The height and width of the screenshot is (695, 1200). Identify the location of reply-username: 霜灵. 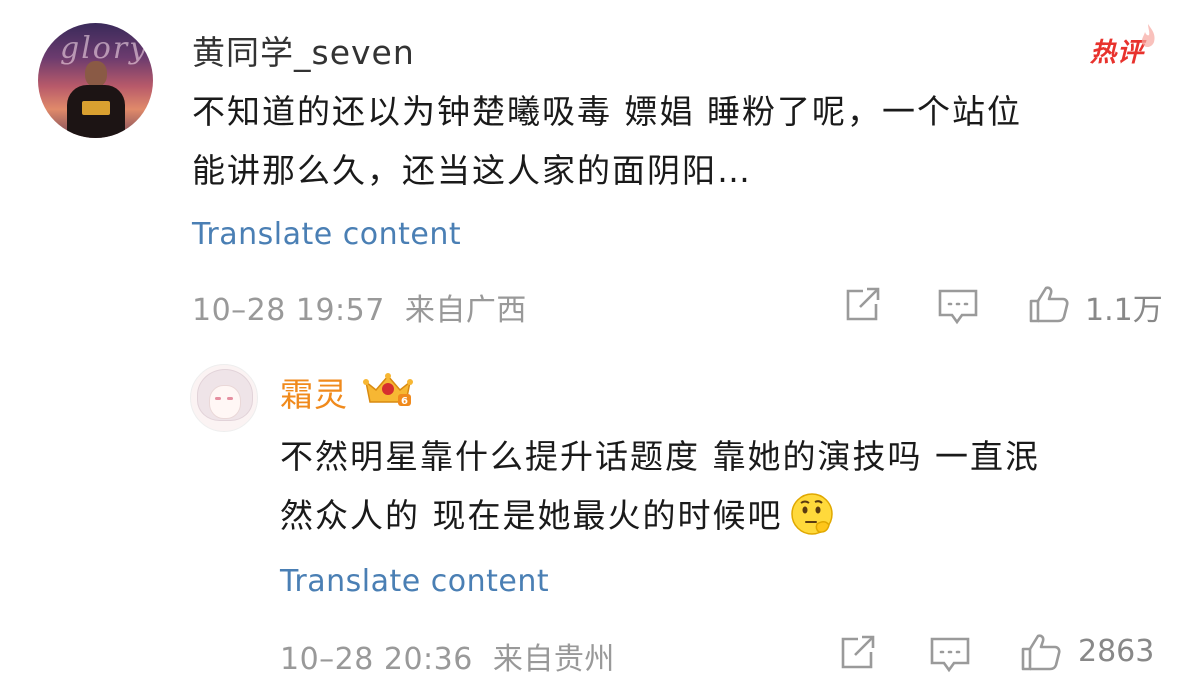
(314, 392).